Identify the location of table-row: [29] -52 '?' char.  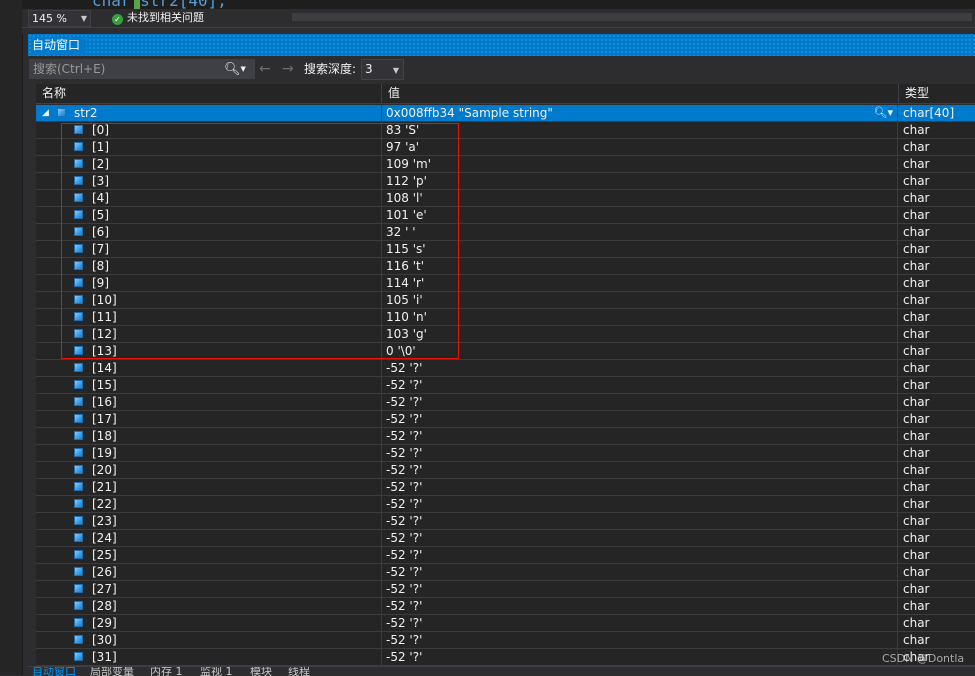
(505, 623).